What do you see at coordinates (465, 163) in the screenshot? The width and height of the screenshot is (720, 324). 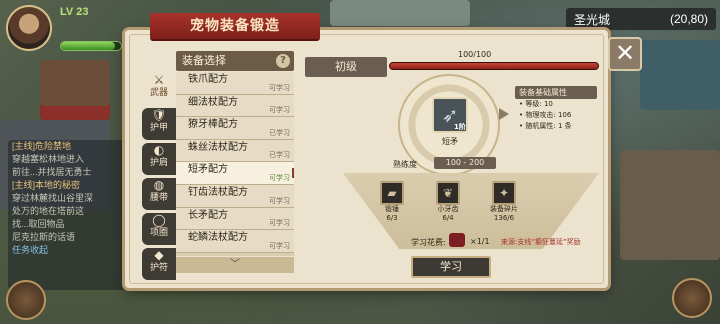 I see `proficiency-range: 100 - 200` at bounding box center [465, 163].